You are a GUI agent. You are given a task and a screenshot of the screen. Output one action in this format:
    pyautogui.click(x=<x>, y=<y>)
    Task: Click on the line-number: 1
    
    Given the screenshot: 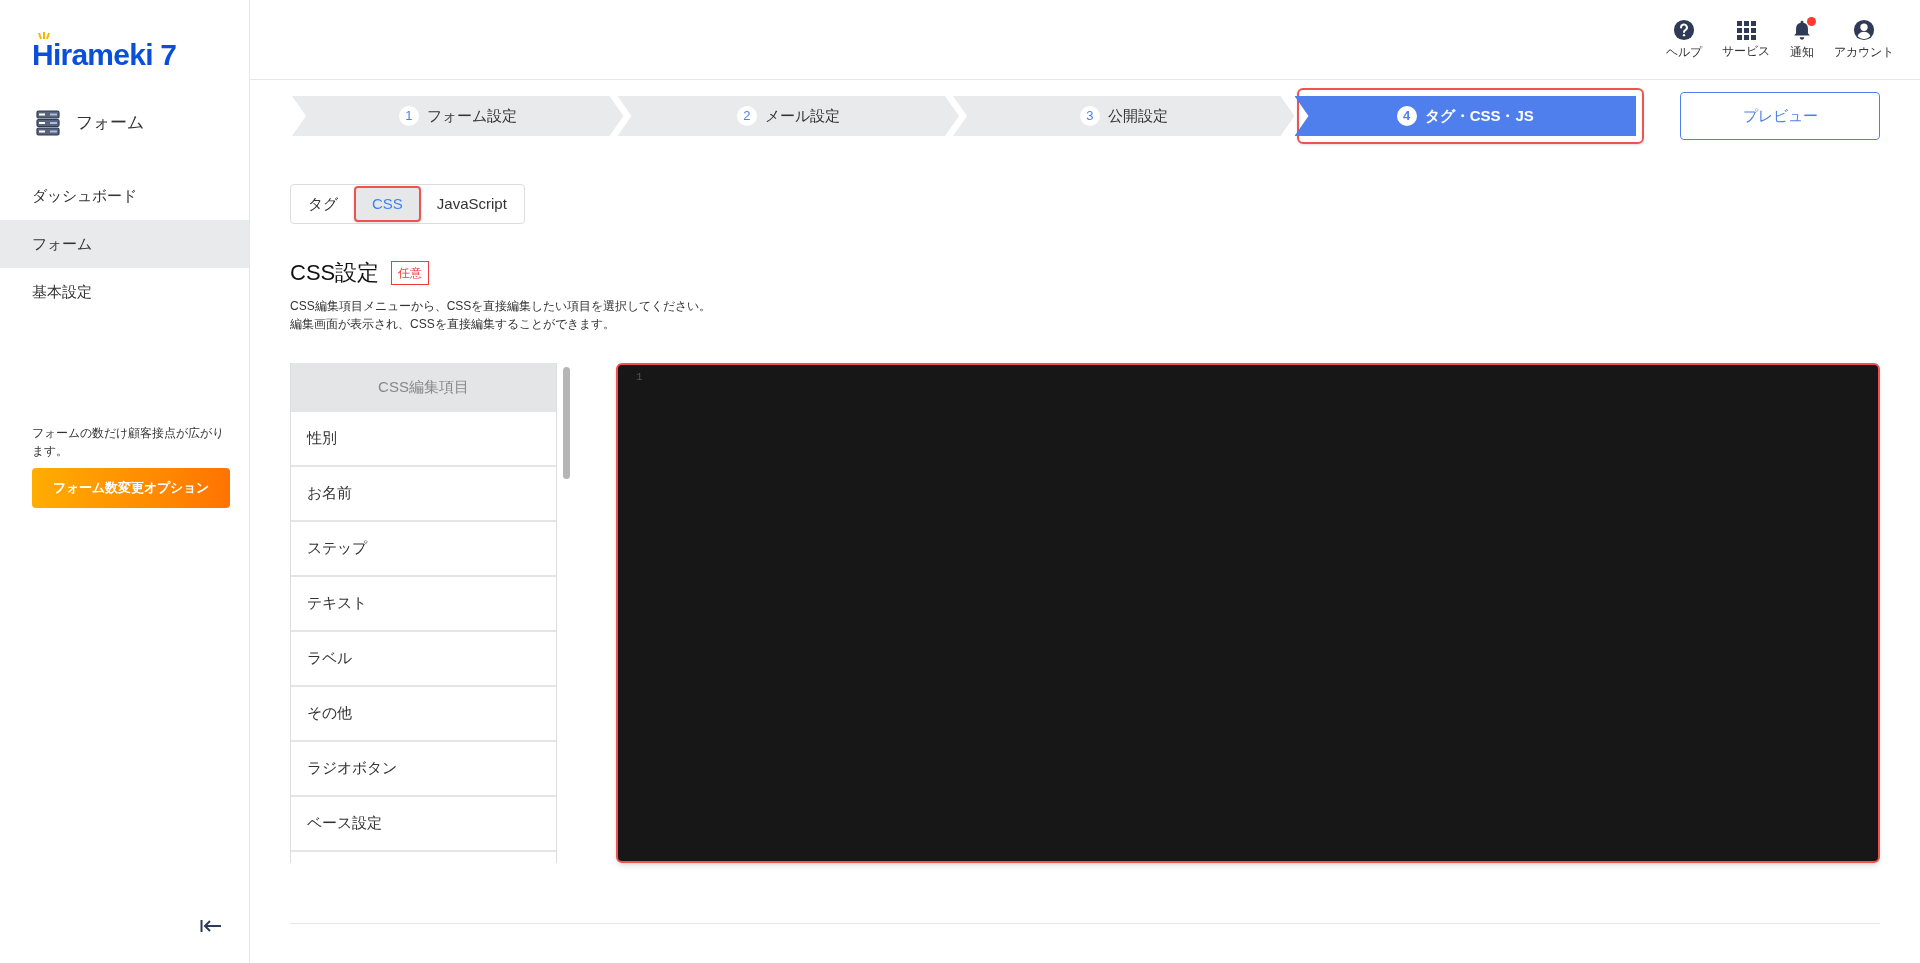 What is the action you would take?
    pyautogui.click(x=640, y=377)
    